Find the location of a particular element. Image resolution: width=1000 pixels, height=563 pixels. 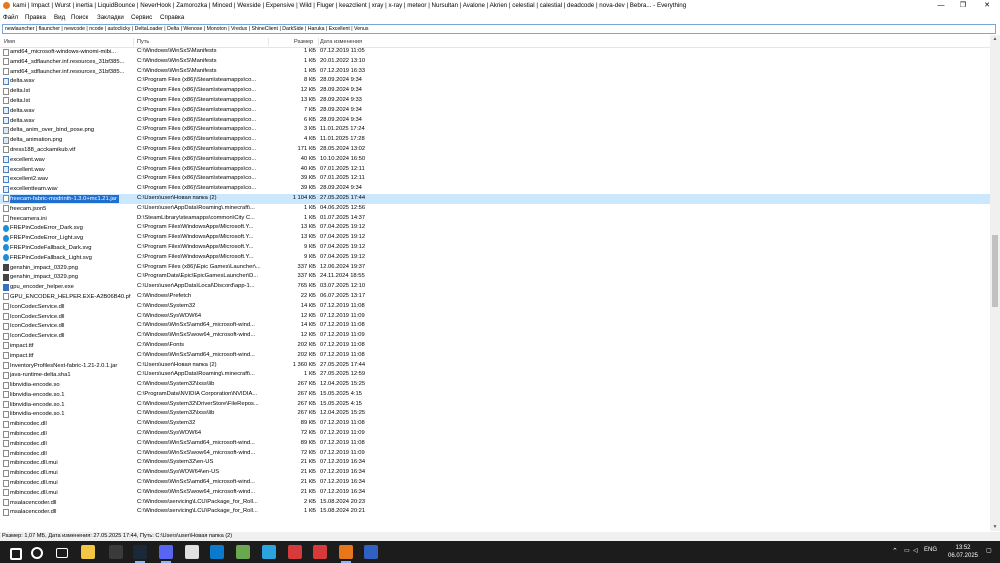

col-path-header: Путь is located at coordinates (143, 42).